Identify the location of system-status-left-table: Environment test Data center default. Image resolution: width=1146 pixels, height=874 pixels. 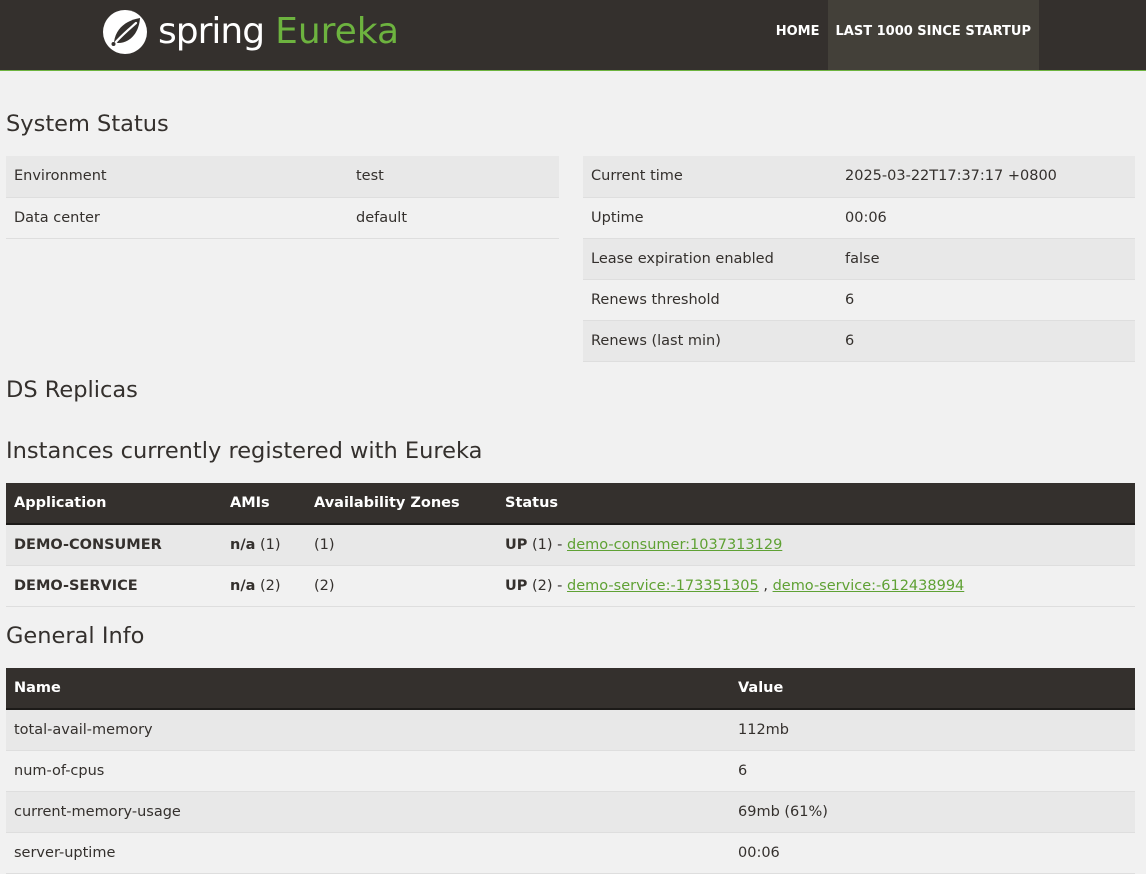
(282, 197).